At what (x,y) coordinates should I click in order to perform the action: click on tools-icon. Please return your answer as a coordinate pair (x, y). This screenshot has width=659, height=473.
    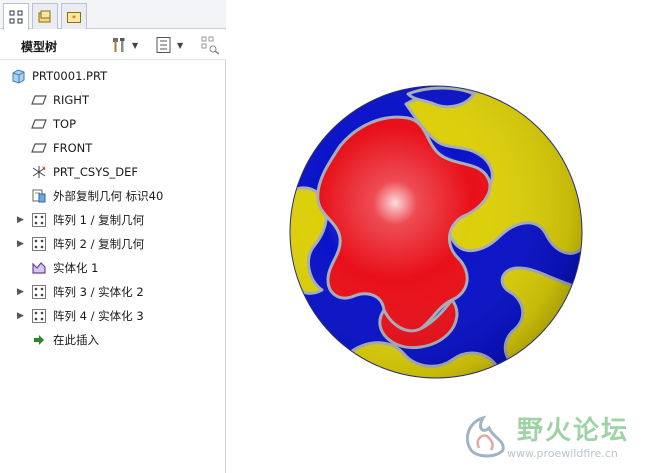
    Looking at the image, I should click on (119, 45).